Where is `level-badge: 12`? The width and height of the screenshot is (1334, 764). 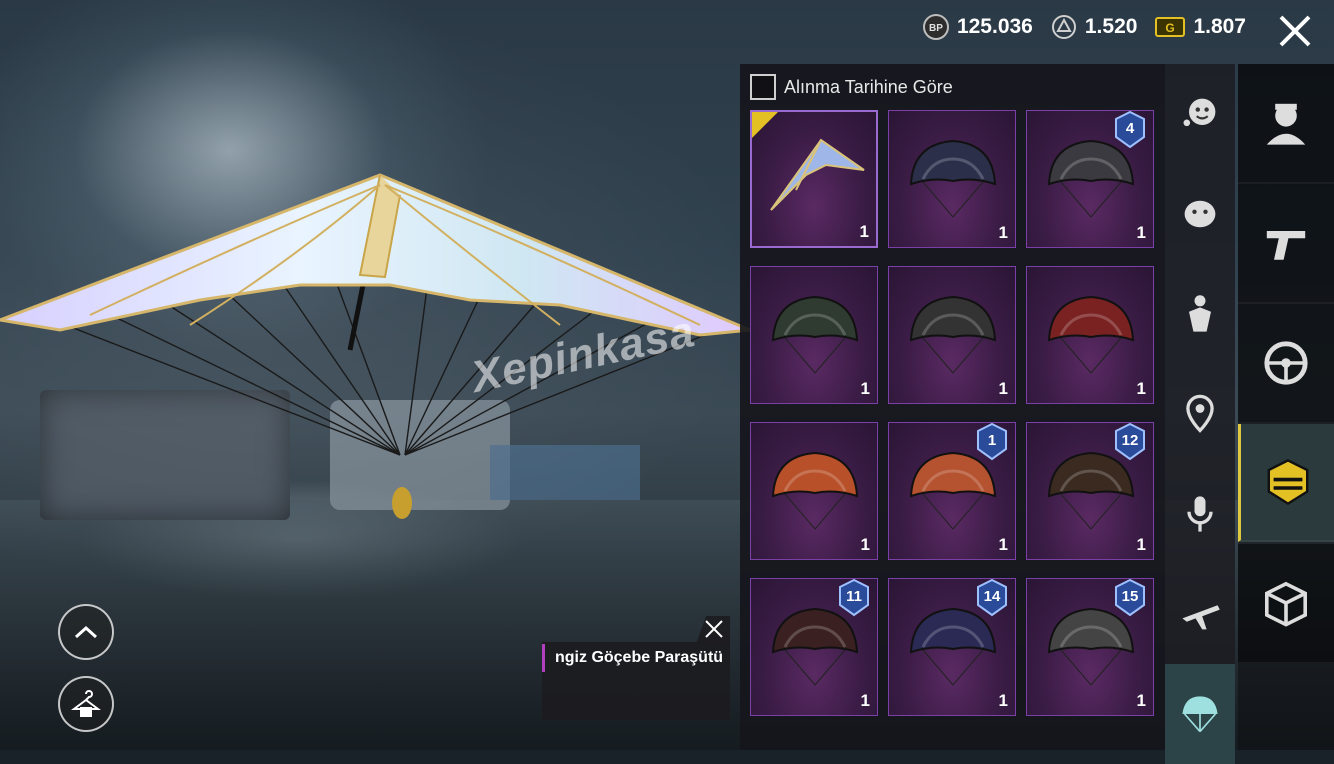
level-badge: 12 is located at coordinates (1130, 440).